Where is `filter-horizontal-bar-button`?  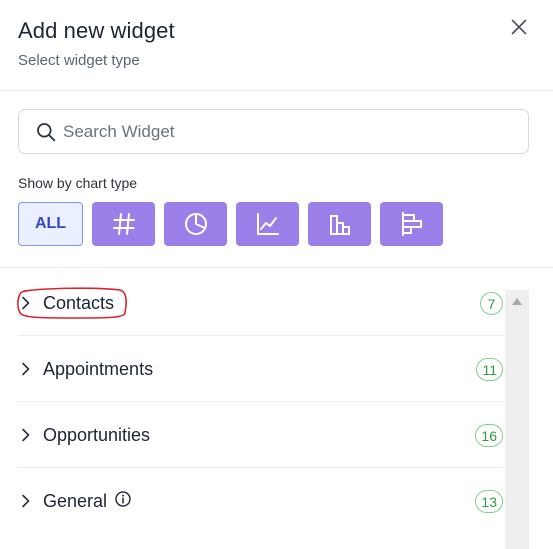 filter-horizontal-bar-button is located at coordinates (411, 224).